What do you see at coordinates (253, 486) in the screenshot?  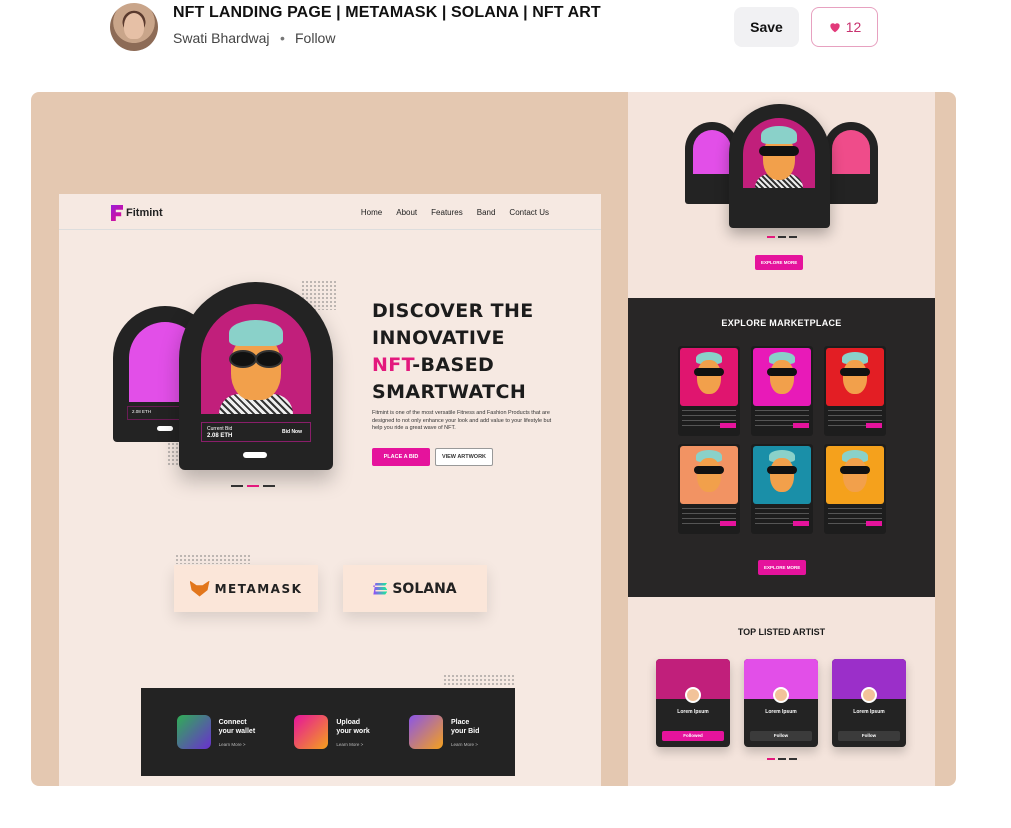 I see `hero-pager` at bounding box center [253, 486].